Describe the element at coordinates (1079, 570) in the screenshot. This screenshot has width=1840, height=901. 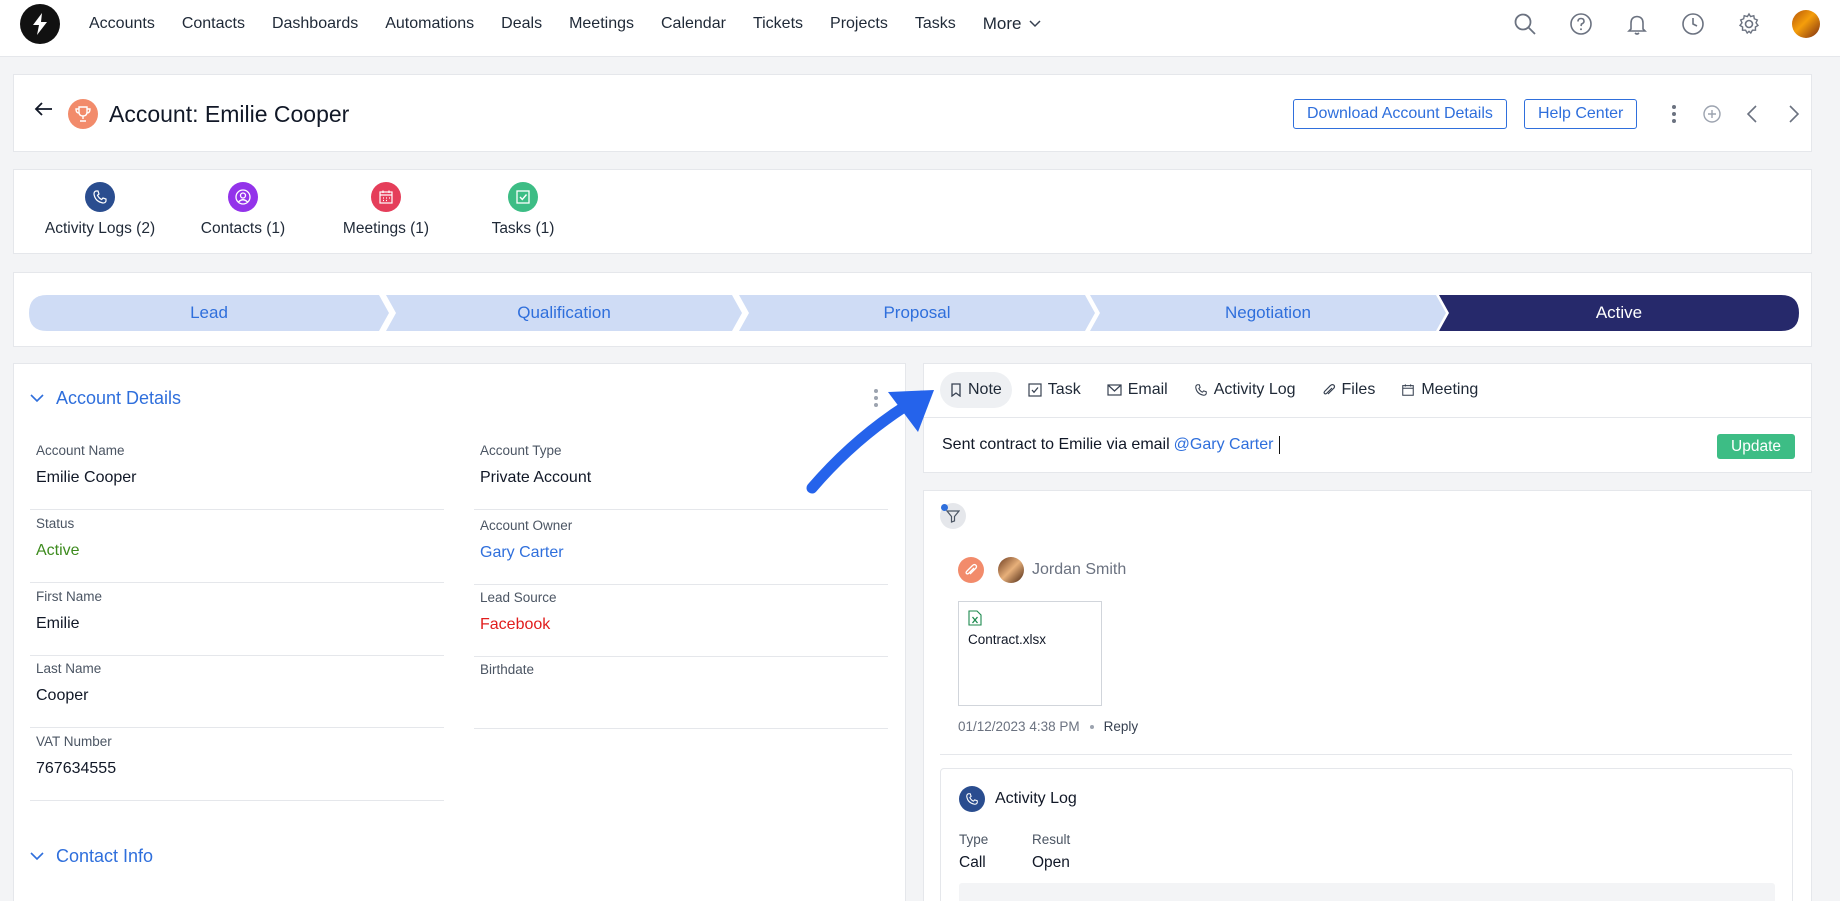
I see `feed-user-name: Jordan Smith` at that location.